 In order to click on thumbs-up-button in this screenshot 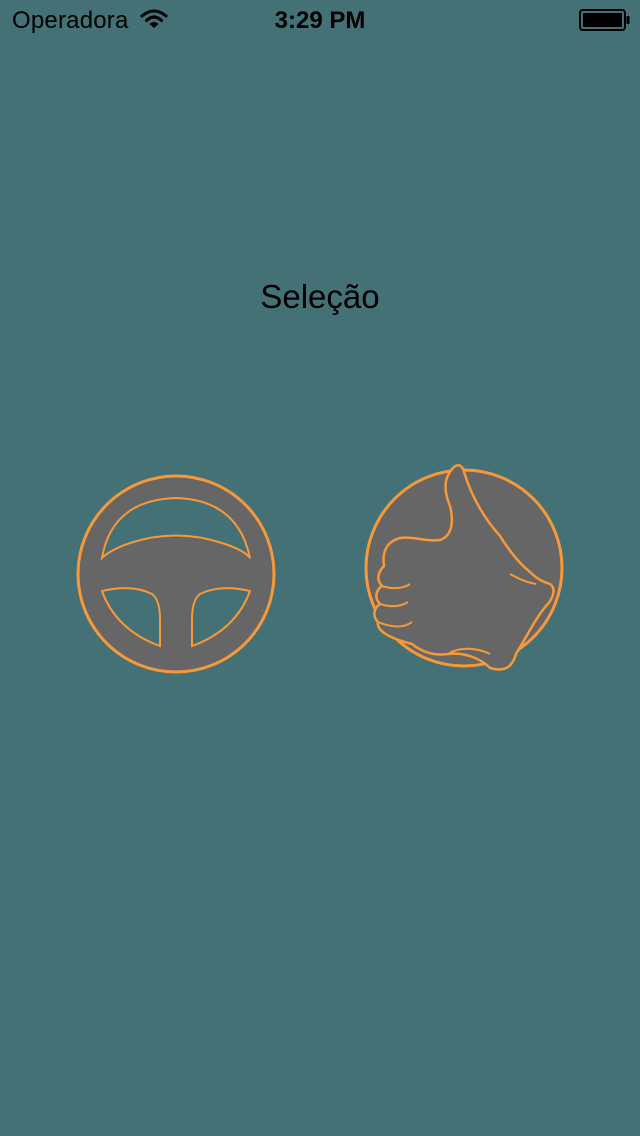, I will do `click(465, 568)`.